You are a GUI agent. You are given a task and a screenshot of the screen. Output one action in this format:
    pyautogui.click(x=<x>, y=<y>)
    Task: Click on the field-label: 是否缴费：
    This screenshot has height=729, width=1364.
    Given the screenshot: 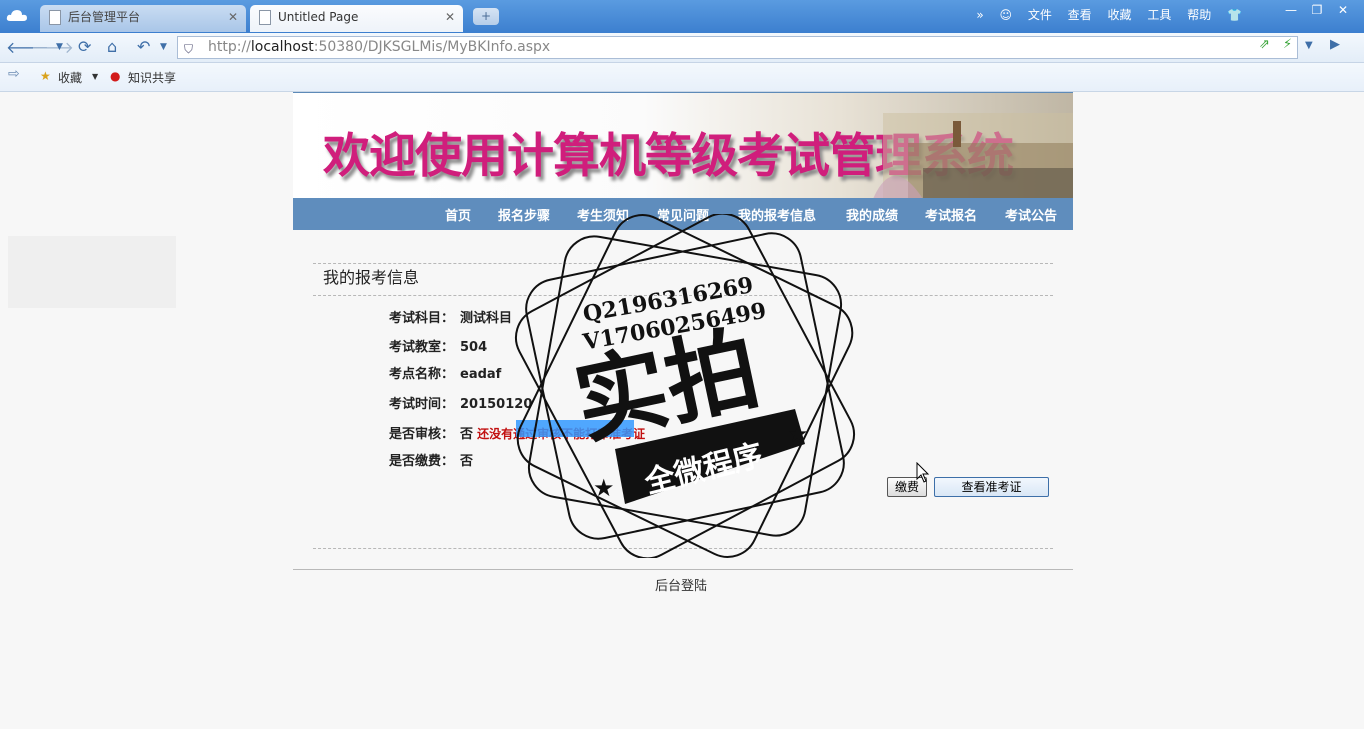 What is the action you would take?
    pyautogui.click(x=422, y=461)
    